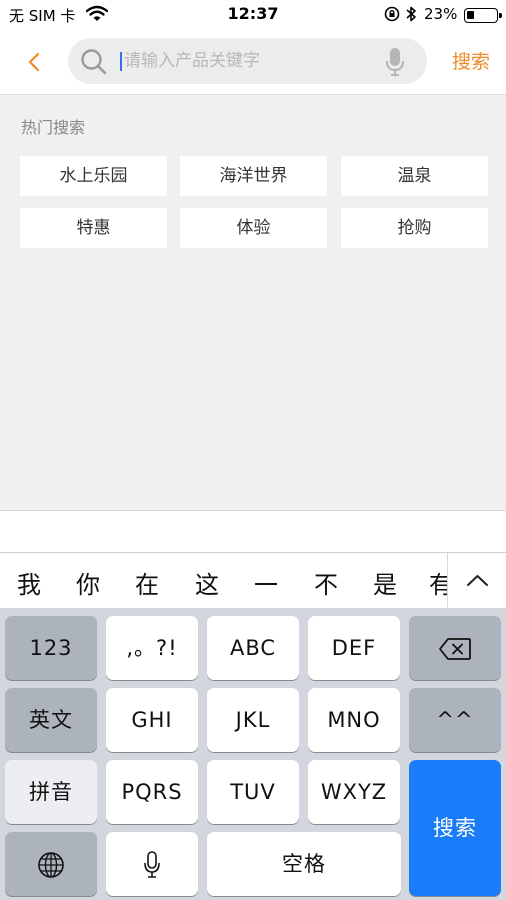 The height and width of the screenshot is (900, 506). Describe the element at coordinates (94, 64) in the screenshot. I see `search-icon` at that location.